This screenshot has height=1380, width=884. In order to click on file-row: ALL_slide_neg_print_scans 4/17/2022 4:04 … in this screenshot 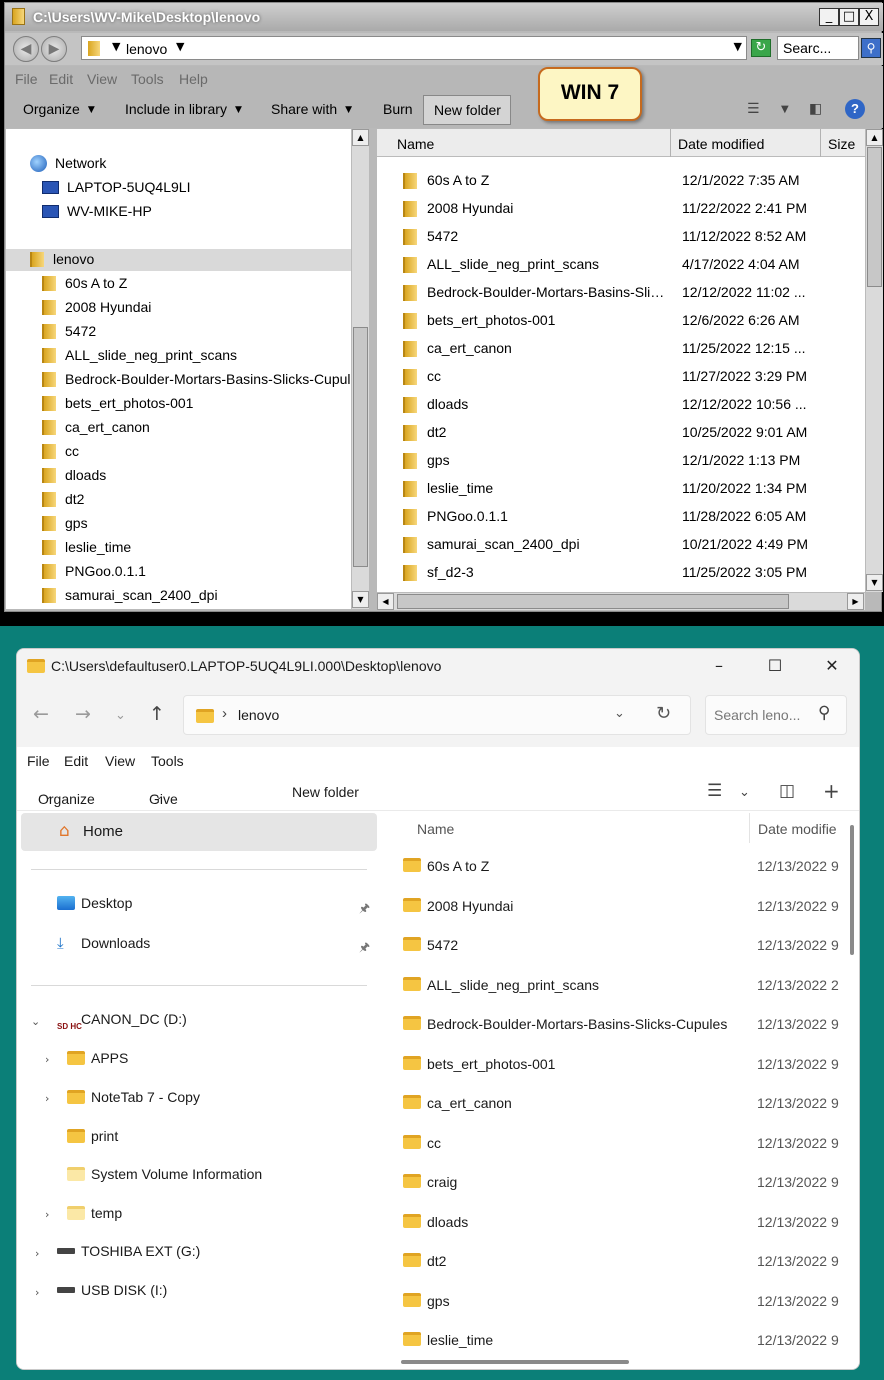, I will do `click(621, 265)`.